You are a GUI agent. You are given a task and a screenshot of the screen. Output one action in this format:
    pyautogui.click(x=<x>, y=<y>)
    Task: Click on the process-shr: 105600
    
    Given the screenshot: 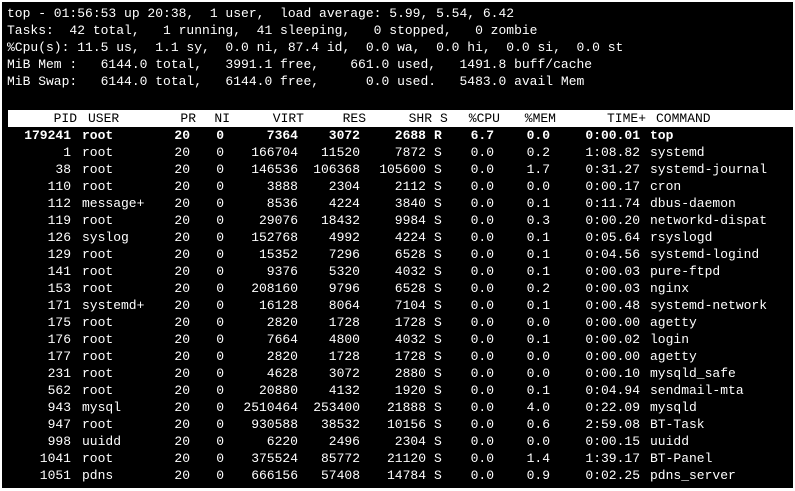 What is the action you would take?
    pyautogui.click(x=402, y=169)
    